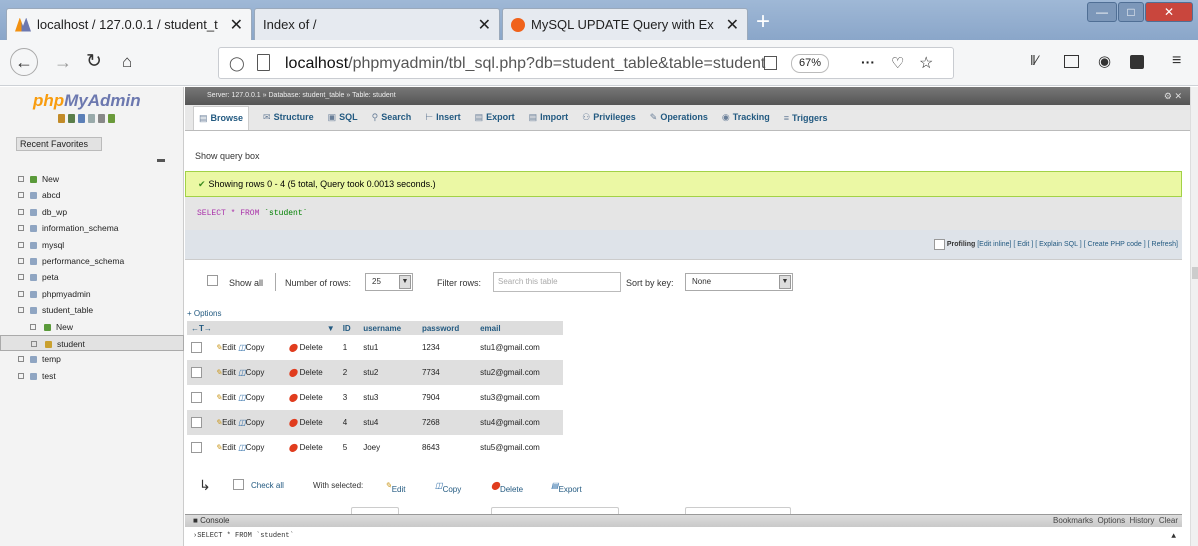 The image size is (1198, 546). What do you see at coordinates (69, 144) in the screenshot?
I see `favorites-tab: Favorites` at bounding box center [69, 144].